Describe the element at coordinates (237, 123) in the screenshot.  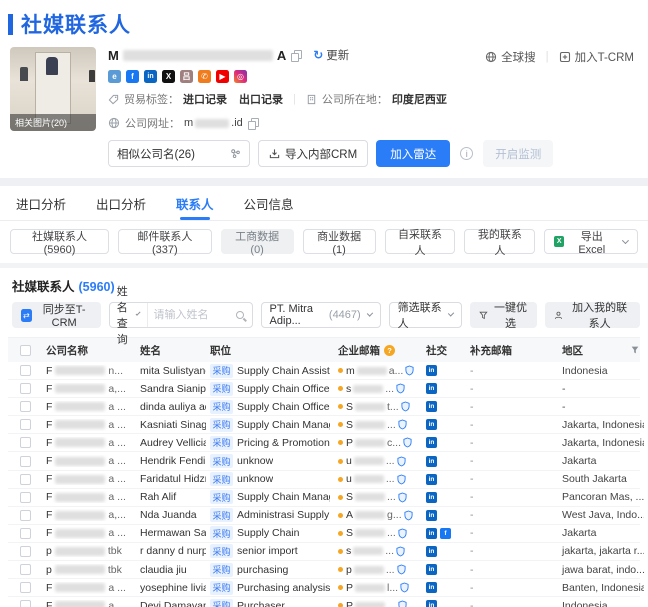
I see `site-suffix: .id` at that location.